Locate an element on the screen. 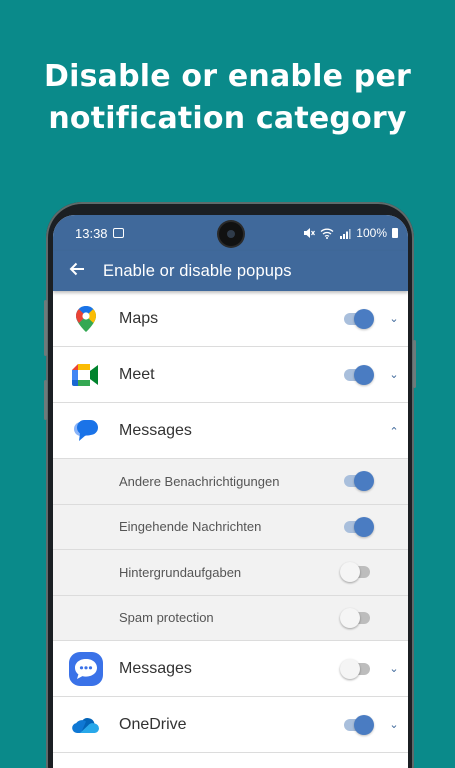 Image resolution: width=455 pixels, height=768 pixels. samsung-messages-icon is located at coordinates (86, 668).